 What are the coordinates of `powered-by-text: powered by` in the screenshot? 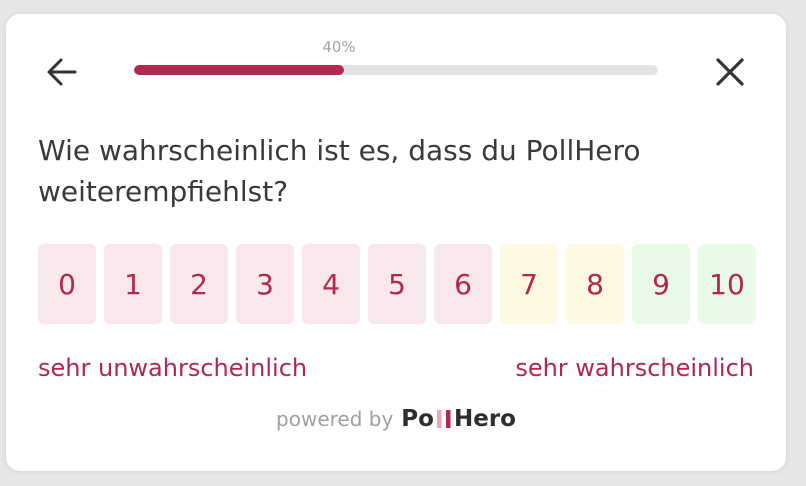 It's located at (335, 419).